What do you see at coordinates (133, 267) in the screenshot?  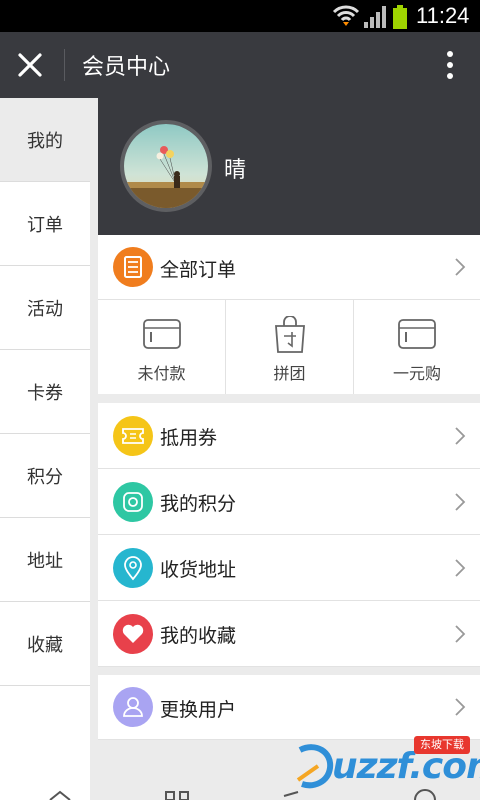 I see `orders-list-icon` at bounding box center [133, 267].